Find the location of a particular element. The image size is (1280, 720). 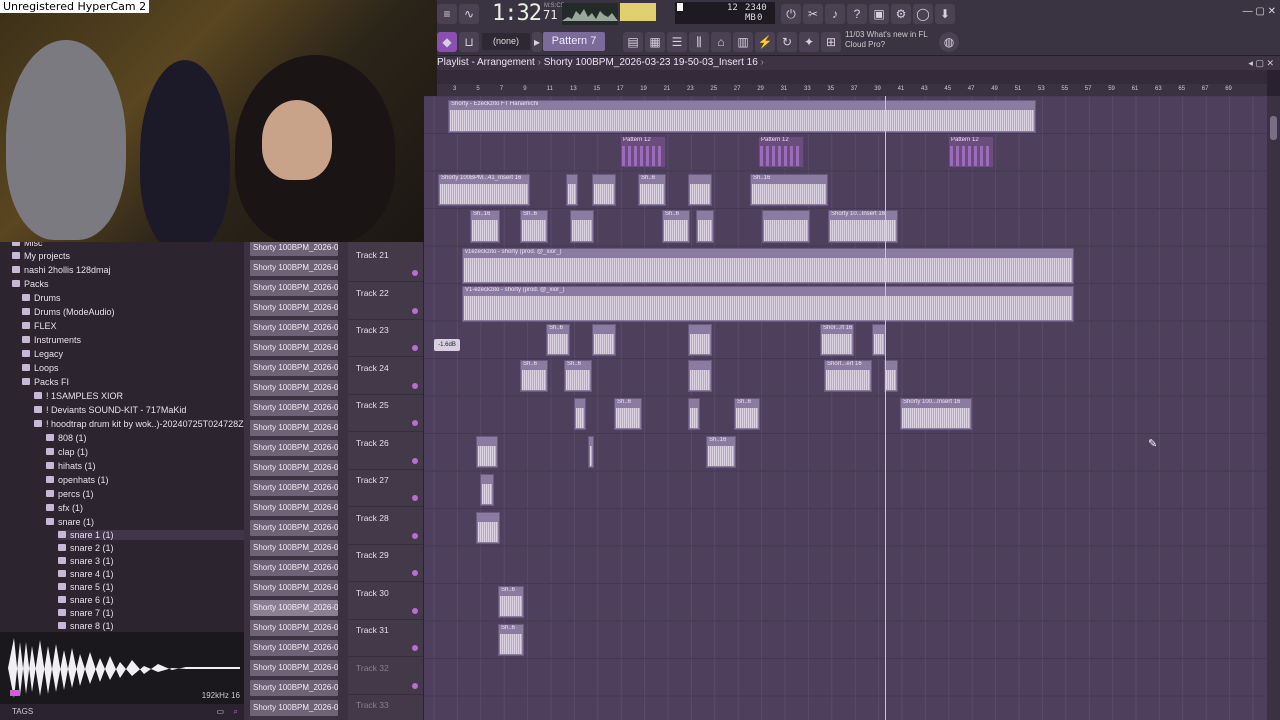

browser-item: ! 1SAMPLES XIOR is located at coordinates (78, 396).